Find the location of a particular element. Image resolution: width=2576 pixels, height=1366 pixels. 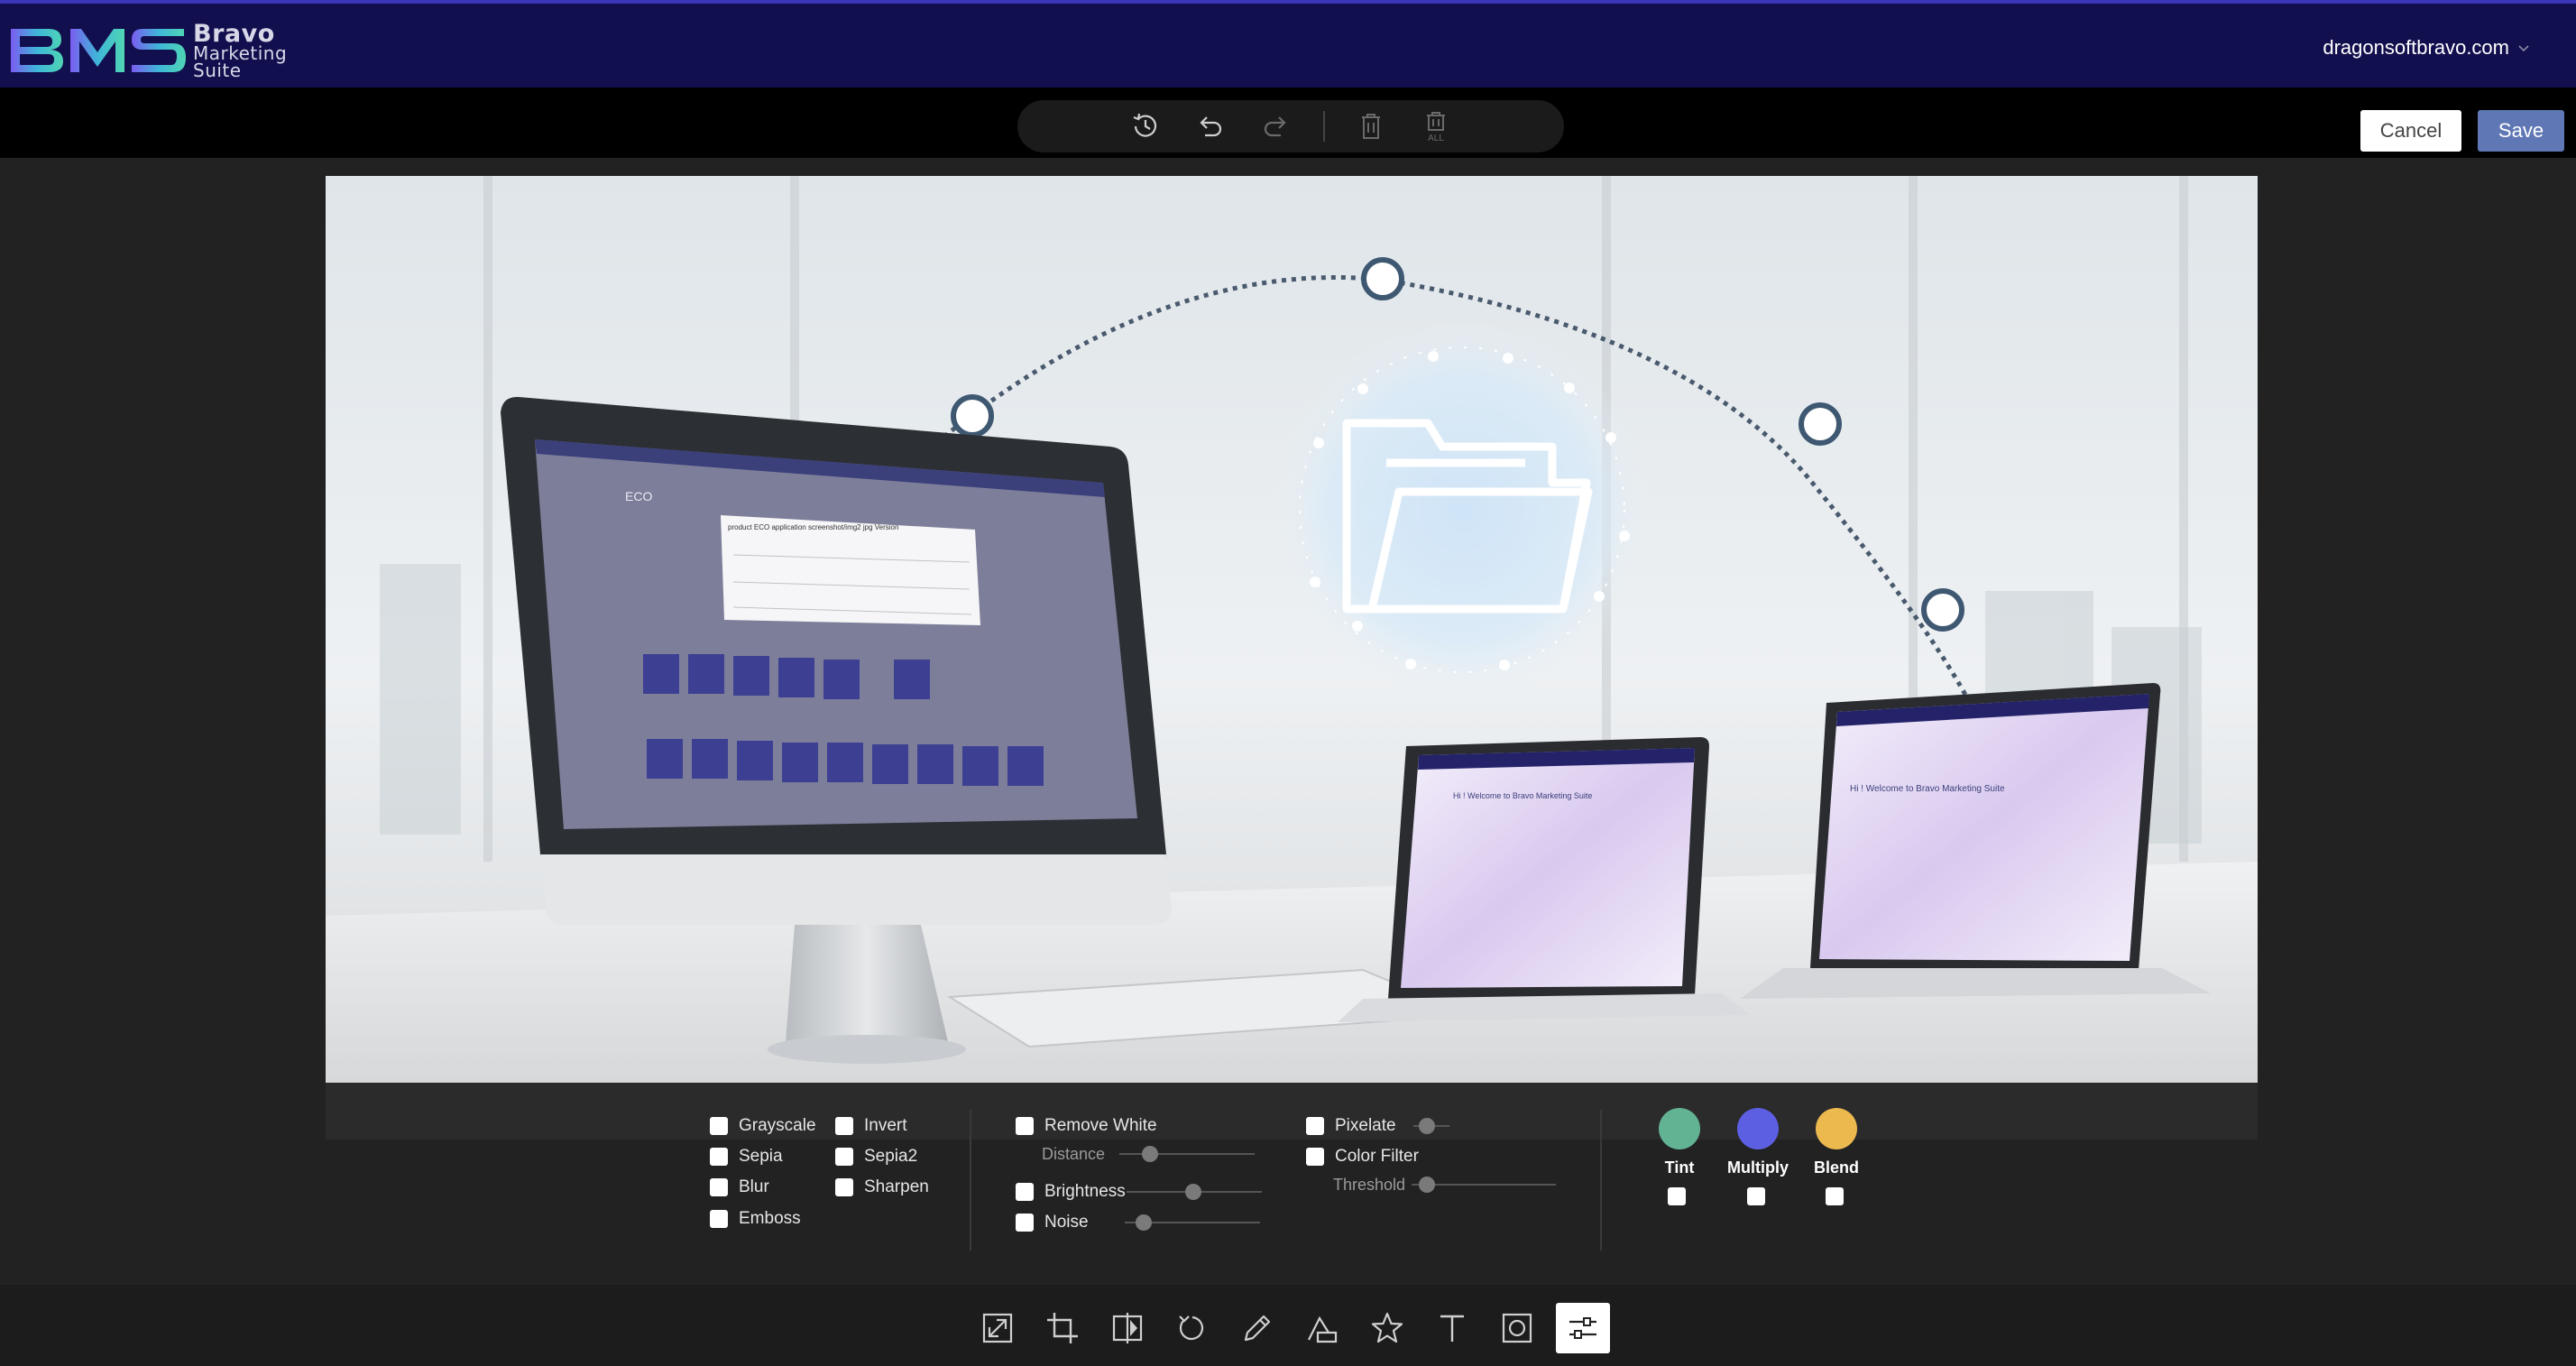

text-icon is located at coordinates (1452, 1328).